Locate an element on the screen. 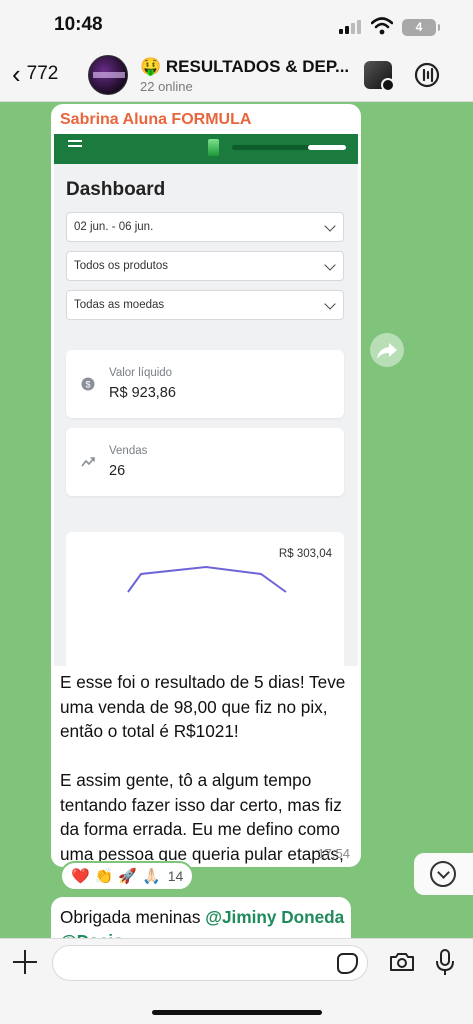 The image size is (473, 1024). message-timestamp: 17:54 is located at coordinates (333, 853).